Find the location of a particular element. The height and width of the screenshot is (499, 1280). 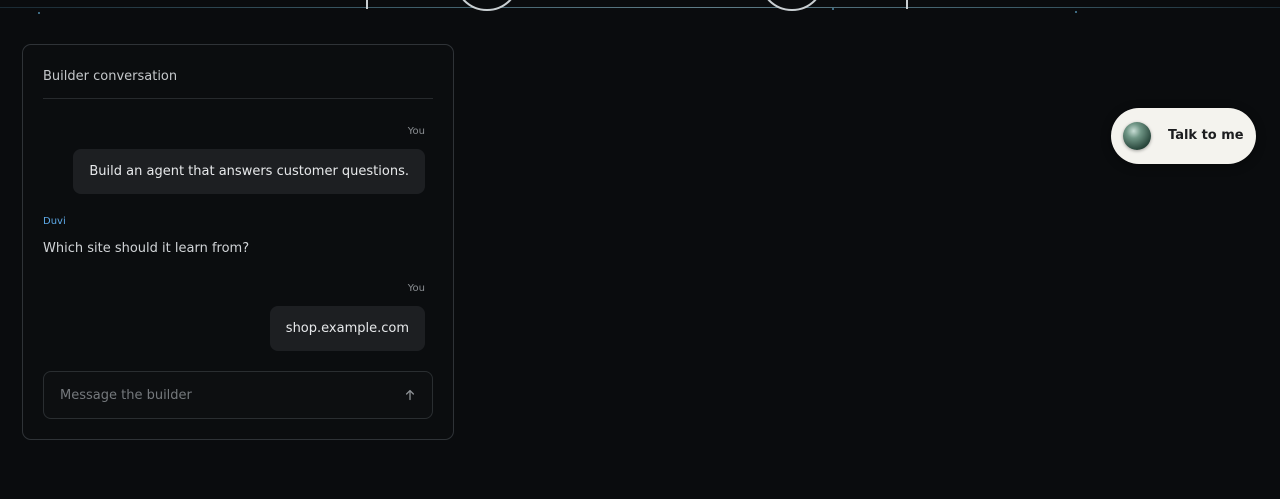

panel-divider is located at coordinates (238, 98).